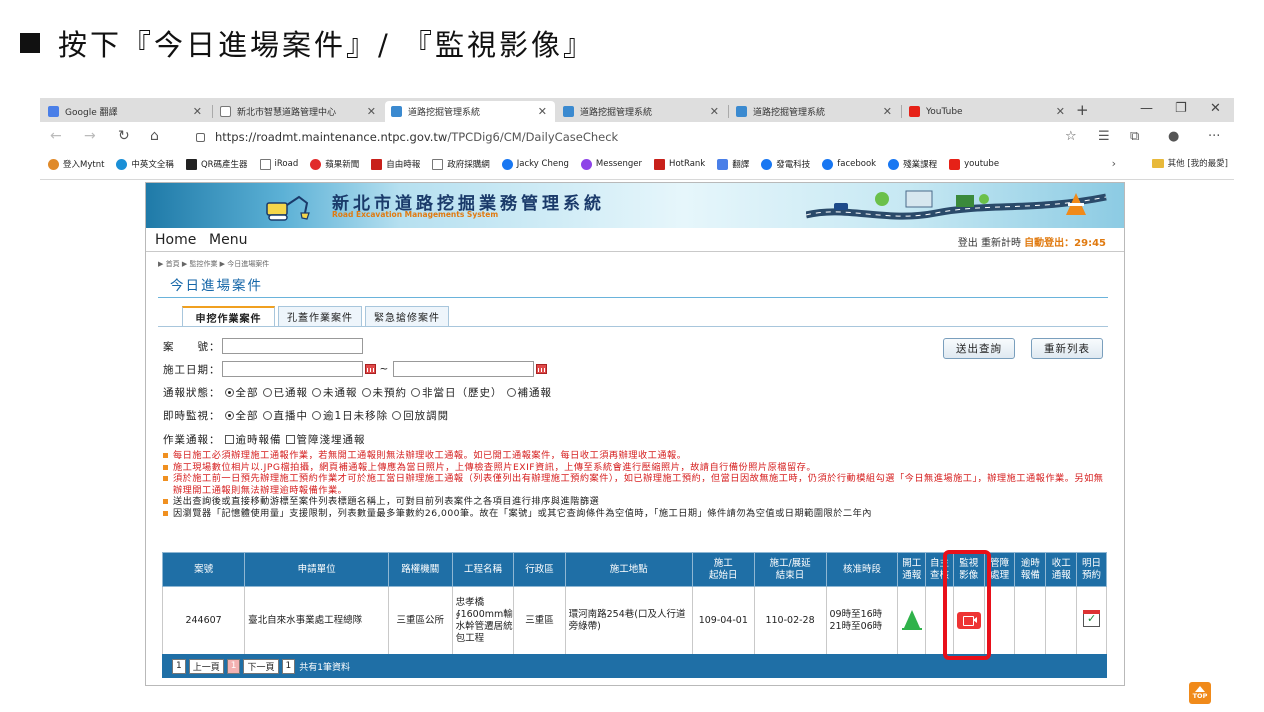  What do you see at coordinates (229, 392) in the screenshot?
I see `radio-report-all` at bounding box center [229, 392].